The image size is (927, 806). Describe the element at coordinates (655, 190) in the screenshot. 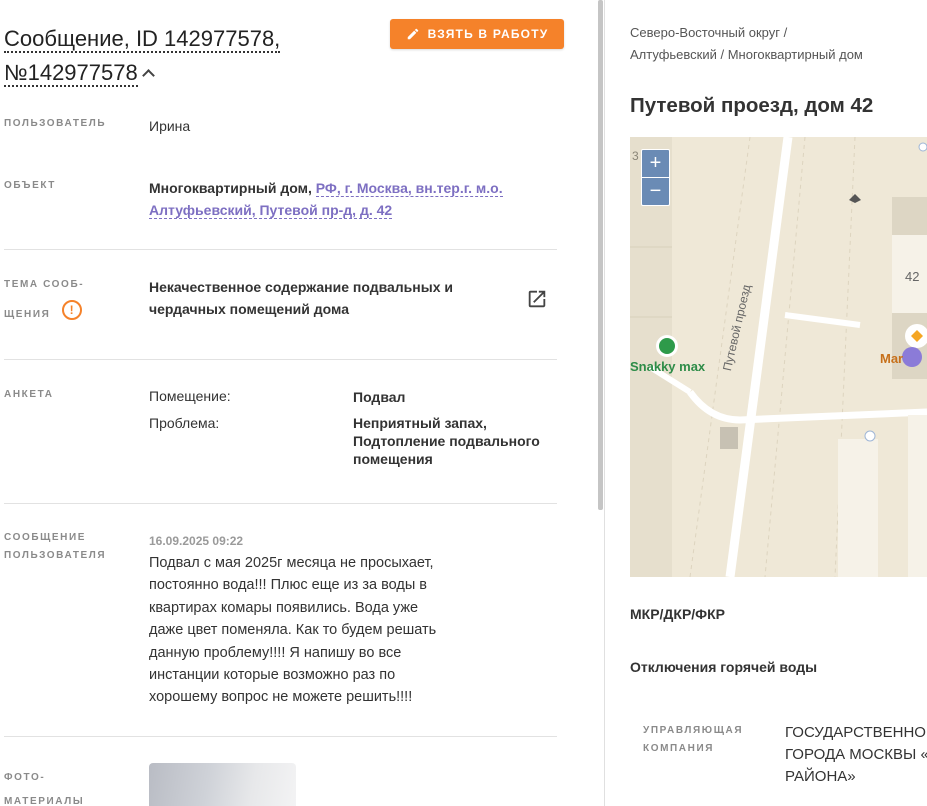

I see `zoom-out-button: −` at that location.